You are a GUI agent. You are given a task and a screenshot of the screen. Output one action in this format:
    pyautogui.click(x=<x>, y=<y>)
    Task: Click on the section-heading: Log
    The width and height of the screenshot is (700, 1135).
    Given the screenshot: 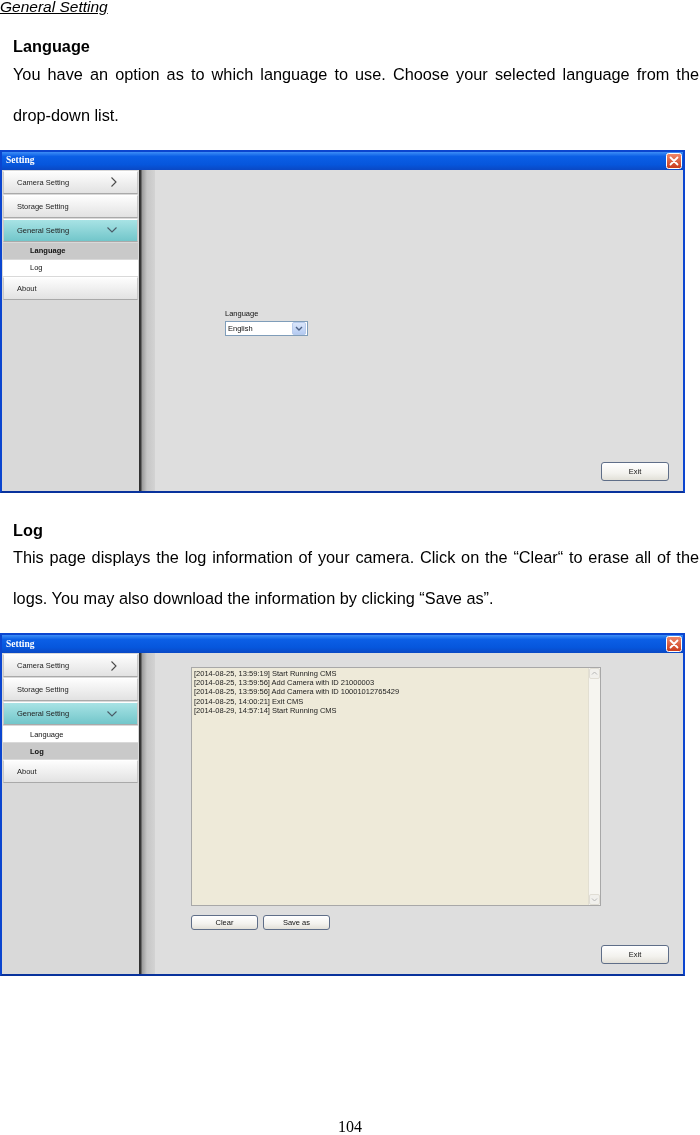 What is the action you would take?
    pyautogui.click(x=28, y=529)
    